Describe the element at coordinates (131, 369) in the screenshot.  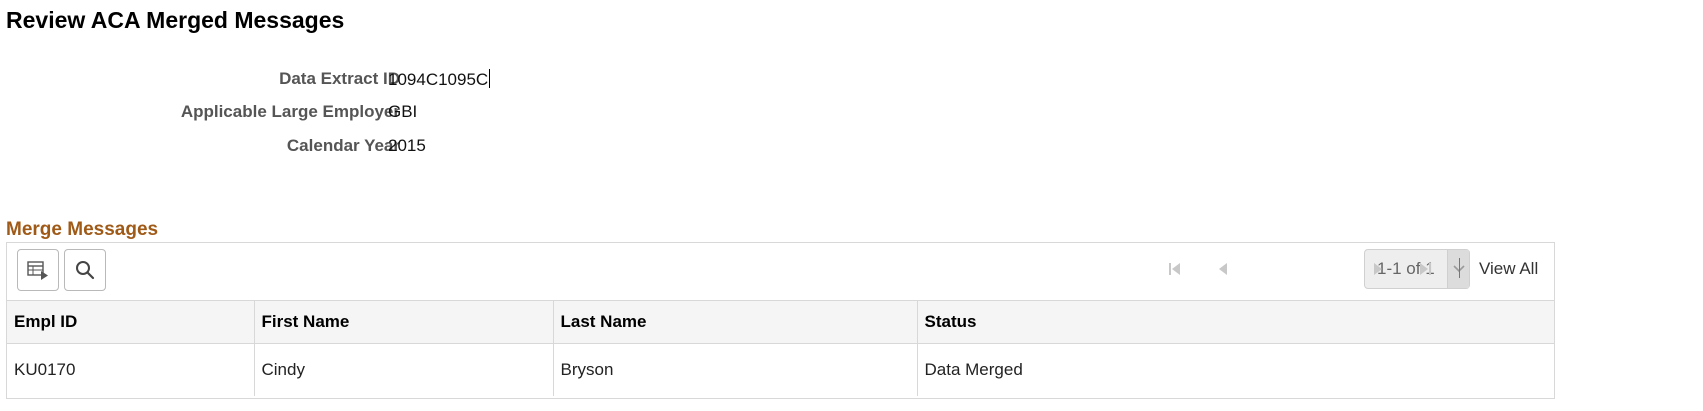
I see `cell-empl-id: KU0170` at that location.